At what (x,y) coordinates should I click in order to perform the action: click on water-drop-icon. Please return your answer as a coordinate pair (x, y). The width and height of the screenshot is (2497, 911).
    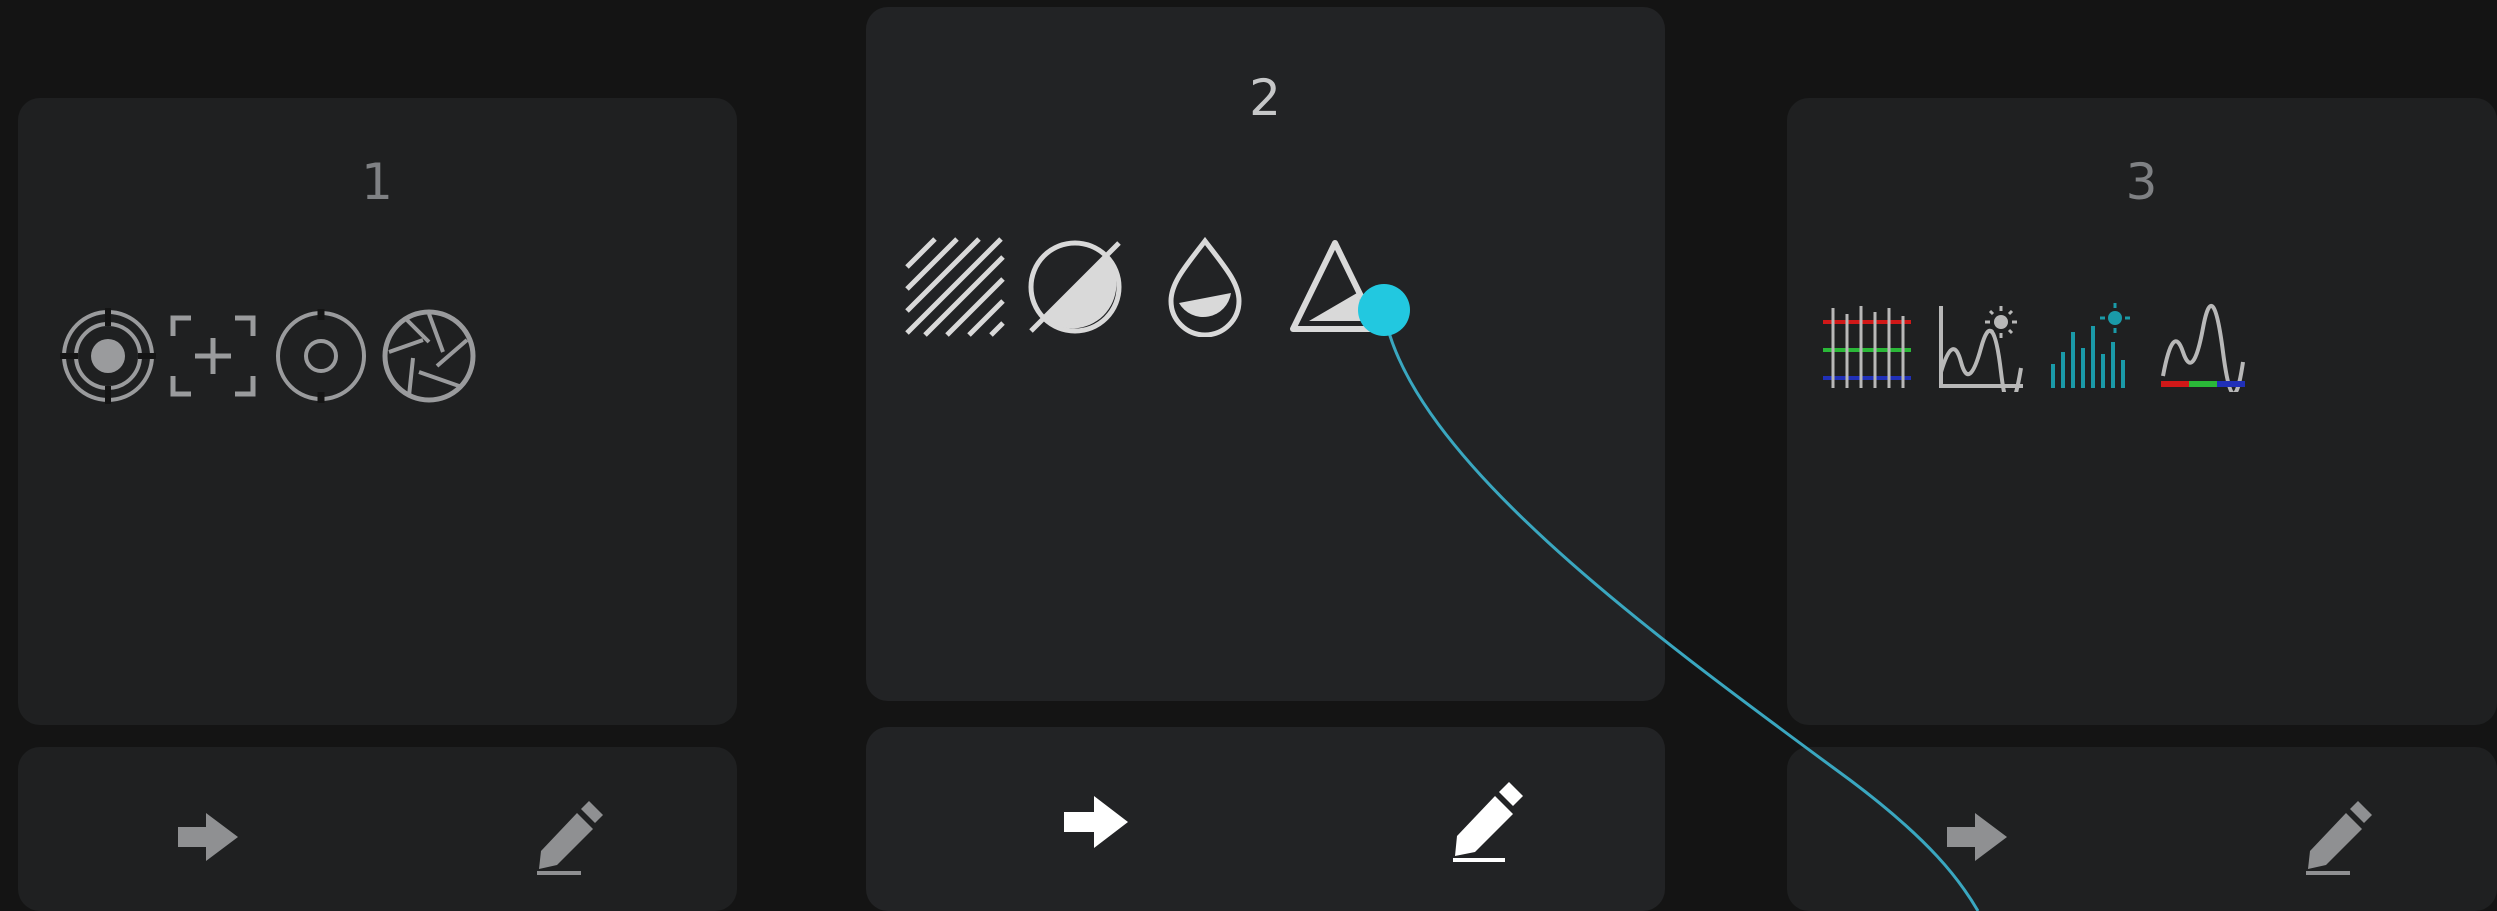
    Looking at the image, I should click on (1205, 287).